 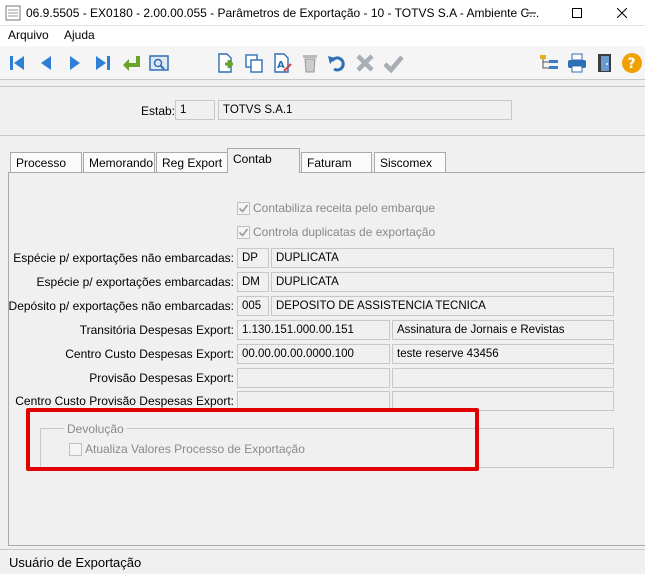 I want to click on tab-processo: Processo, so click(x=46, y=162).